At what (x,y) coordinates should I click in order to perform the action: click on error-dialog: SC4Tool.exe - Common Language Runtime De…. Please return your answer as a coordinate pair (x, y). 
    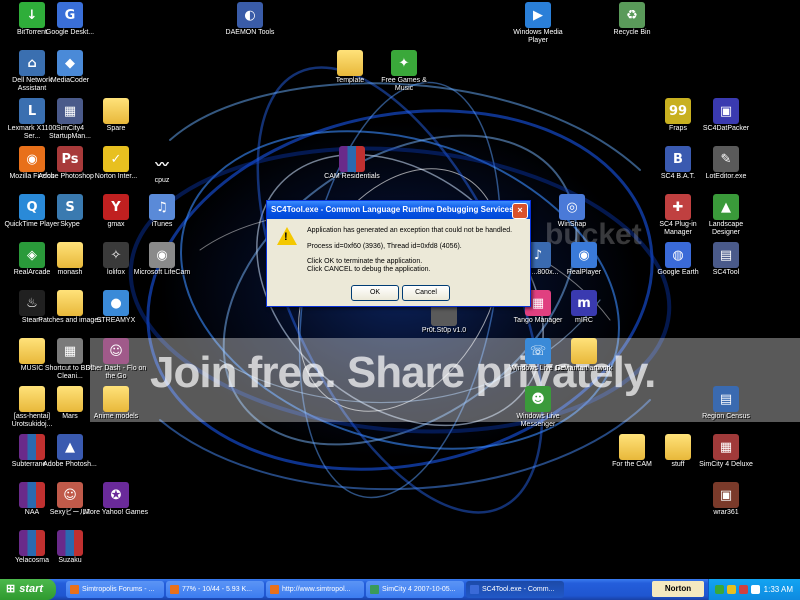
    Looking at the image, I should click on (398, 253).